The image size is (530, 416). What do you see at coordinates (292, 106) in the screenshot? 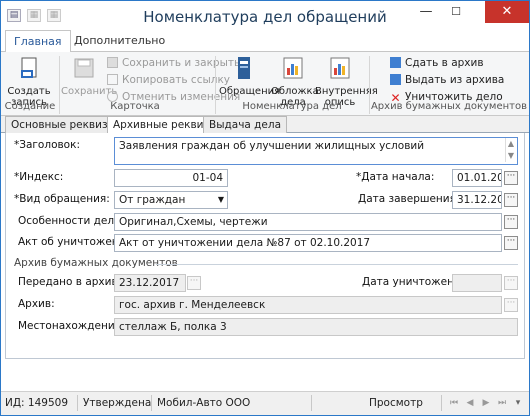
I see `group-nomenklatura-label: Номенклатура дел` at bounding box center [292, 106].